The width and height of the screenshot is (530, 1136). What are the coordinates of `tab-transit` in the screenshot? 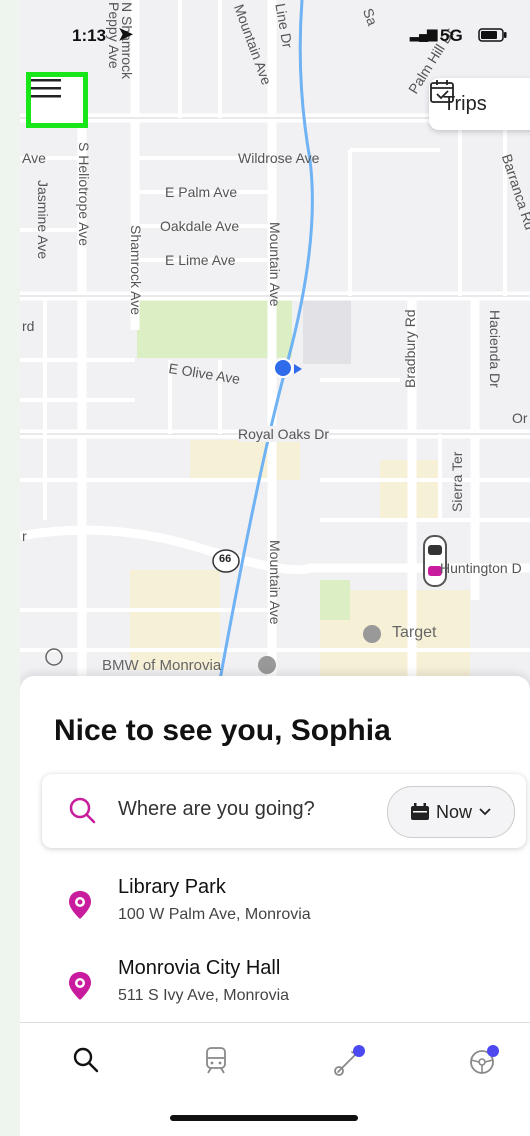 It's located at (216, 1060).